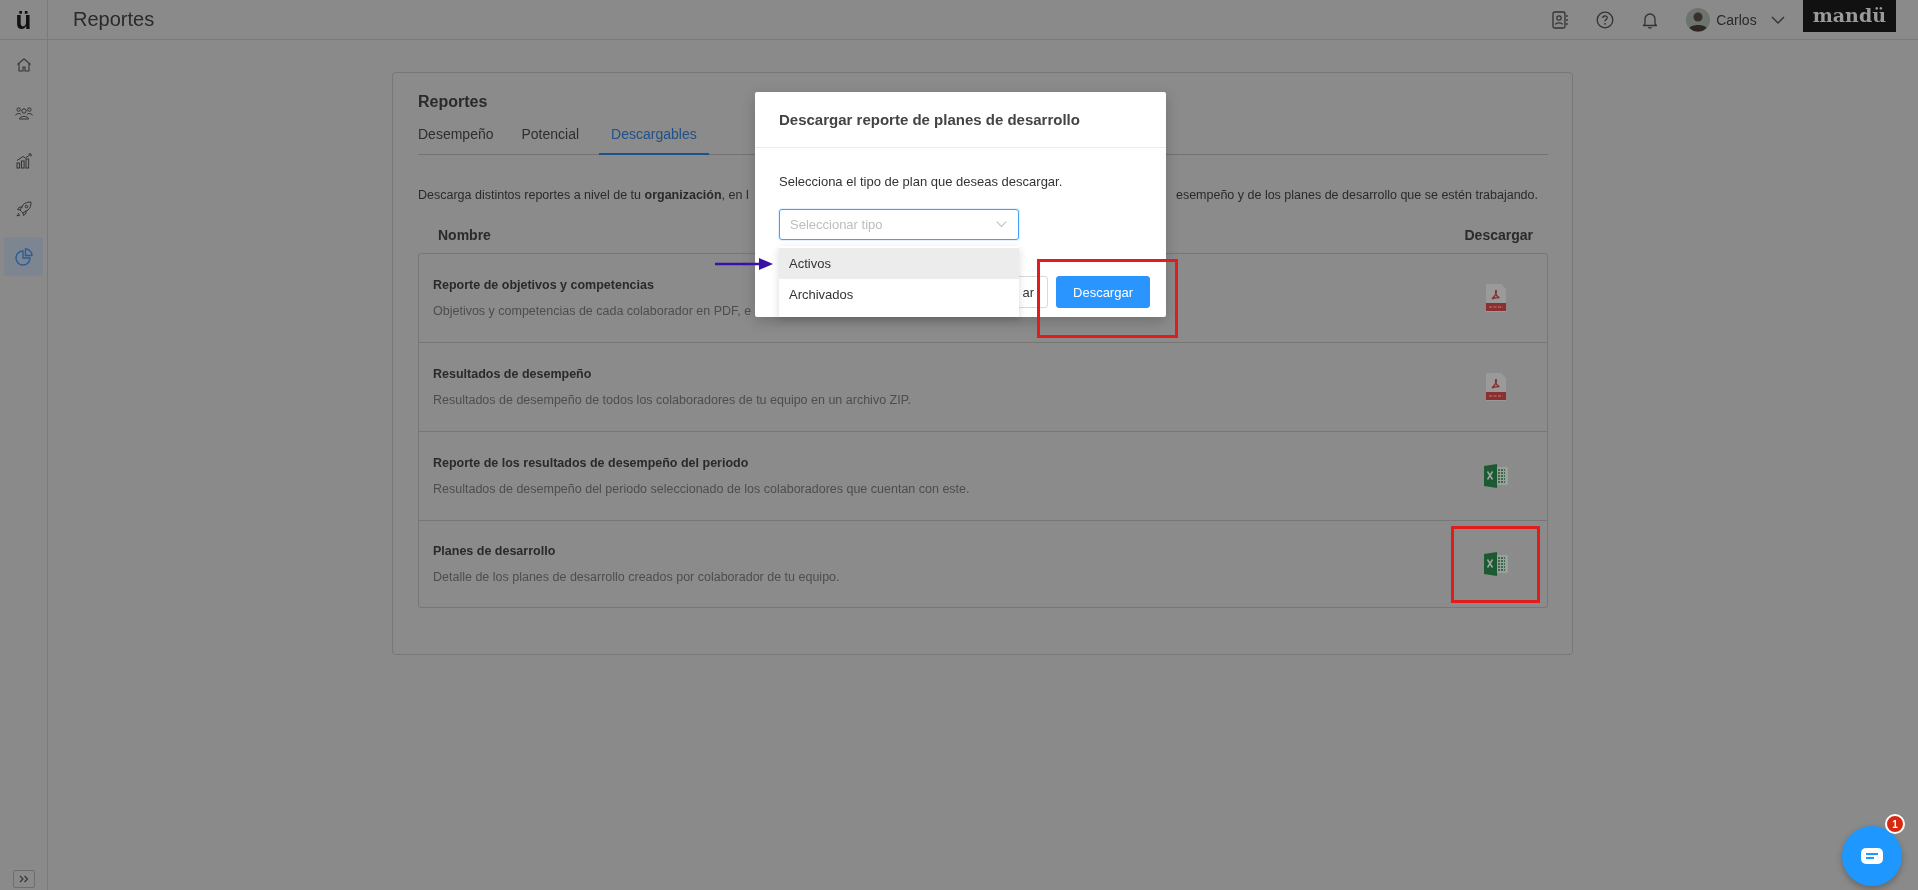 Image resolution: width=1918 pixels, height=890 pixels. What do you see at coordinates (1560, 19) in the screenshot?
I see `contacts-icon` at bounding box center [1560, 19].